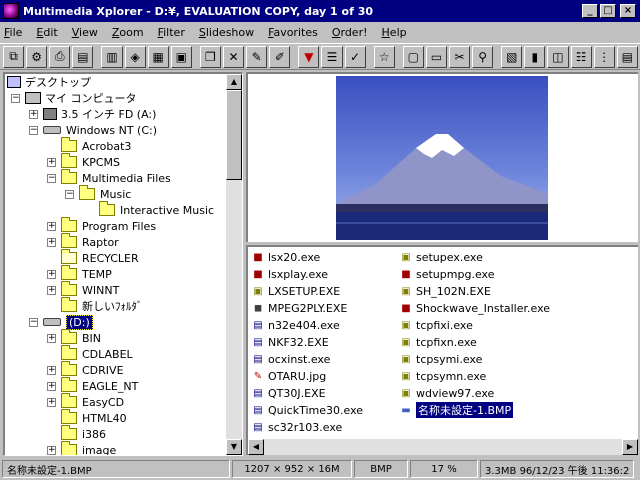 The width and height of the screenshot is (640, 480). I want to click on menu-zoom: Zoom, so click(128, 32).